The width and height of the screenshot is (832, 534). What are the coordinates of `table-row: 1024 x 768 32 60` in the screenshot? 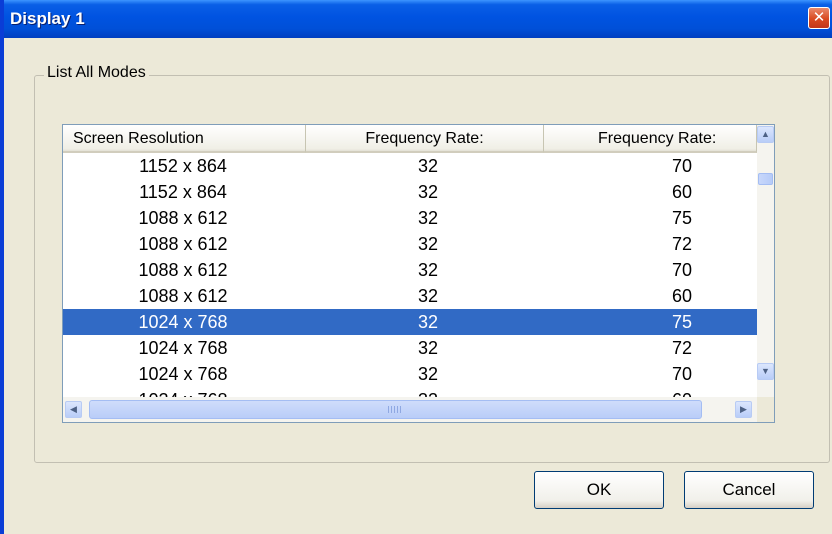 It's located at (410, 392).